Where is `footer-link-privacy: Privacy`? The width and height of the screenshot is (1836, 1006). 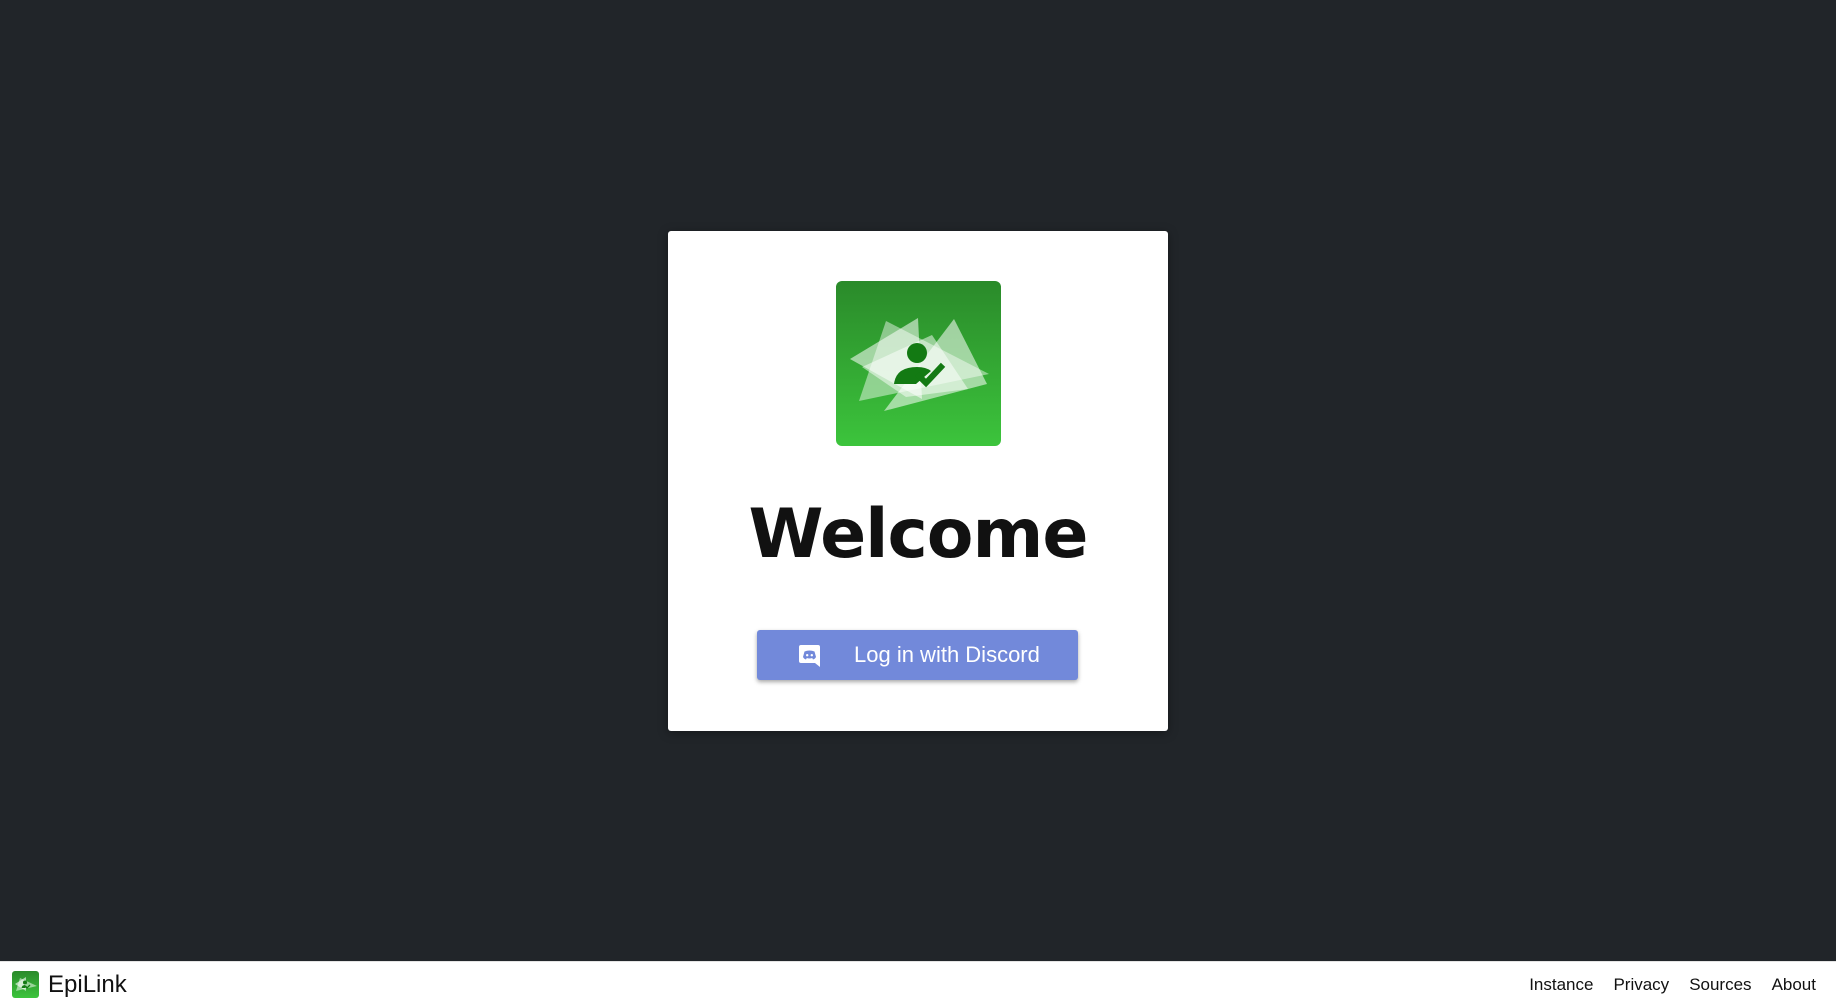 footer-link-privacy: Privacy is located at coordinates (1641, 985).